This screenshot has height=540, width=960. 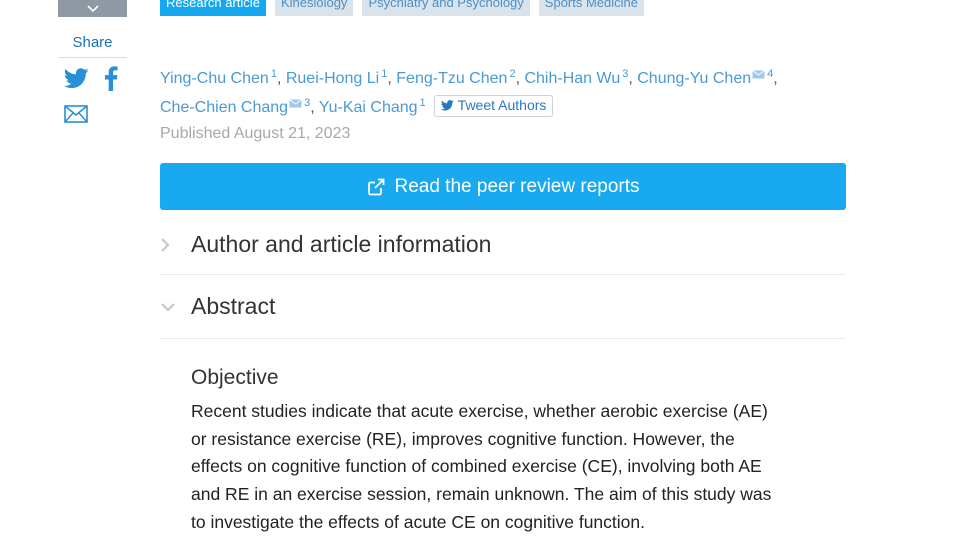 I want to click on facebook-icon, so click(x=111, y=78).